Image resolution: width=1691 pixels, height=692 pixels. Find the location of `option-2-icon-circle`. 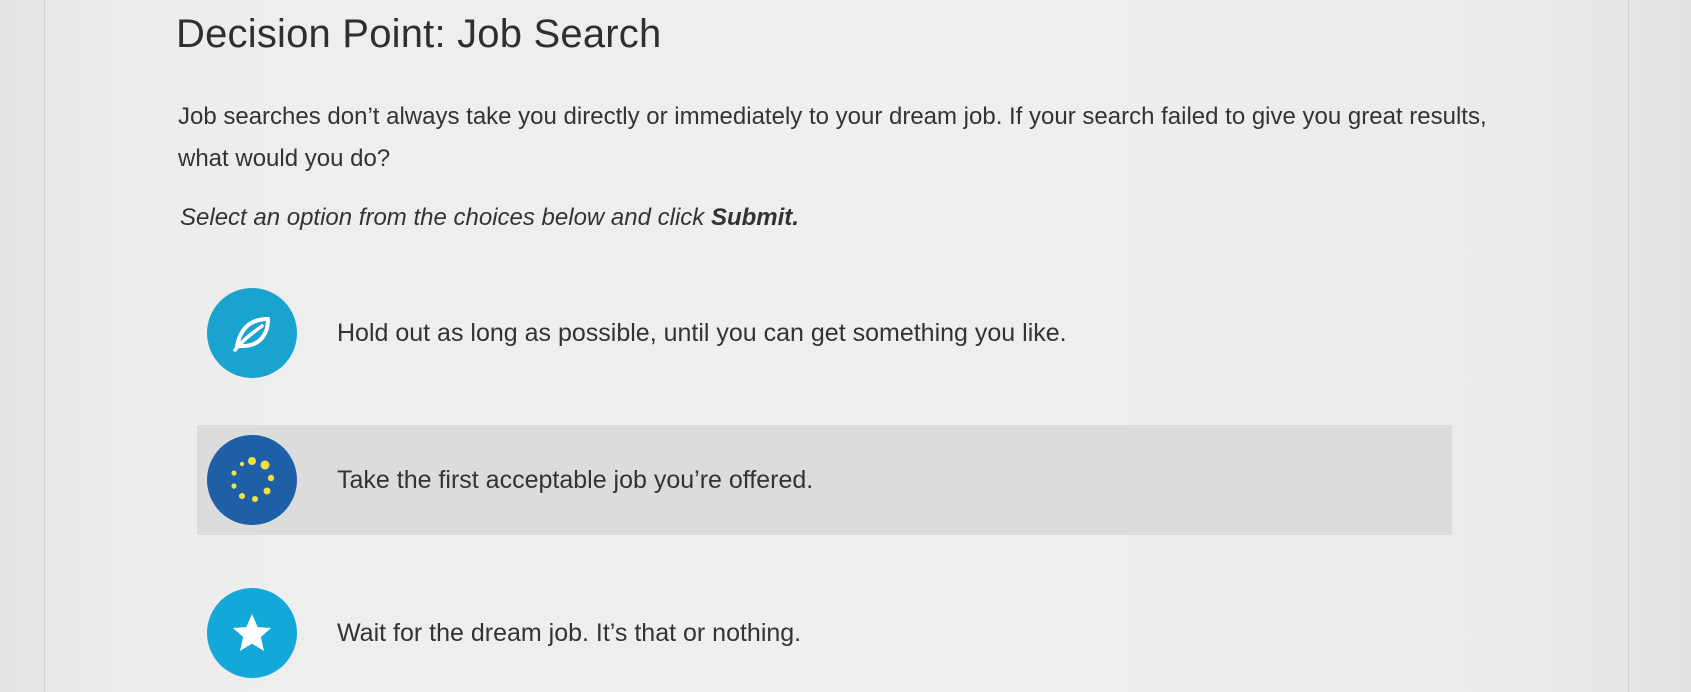

option-2-icon-circle is located at coordinates (252, 480).